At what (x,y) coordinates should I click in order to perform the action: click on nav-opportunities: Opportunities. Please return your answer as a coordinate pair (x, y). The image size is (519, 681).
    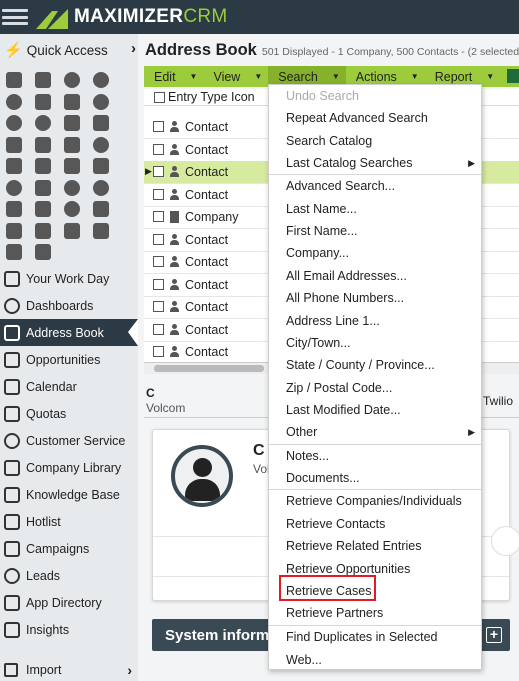
    Looking at the image, I should click on (69, 359).